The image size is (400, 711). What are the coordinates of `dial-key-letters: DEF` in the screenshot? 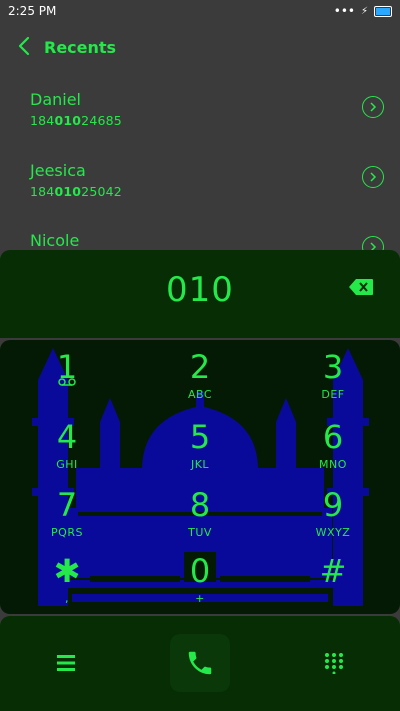 It's located at (333, 394).